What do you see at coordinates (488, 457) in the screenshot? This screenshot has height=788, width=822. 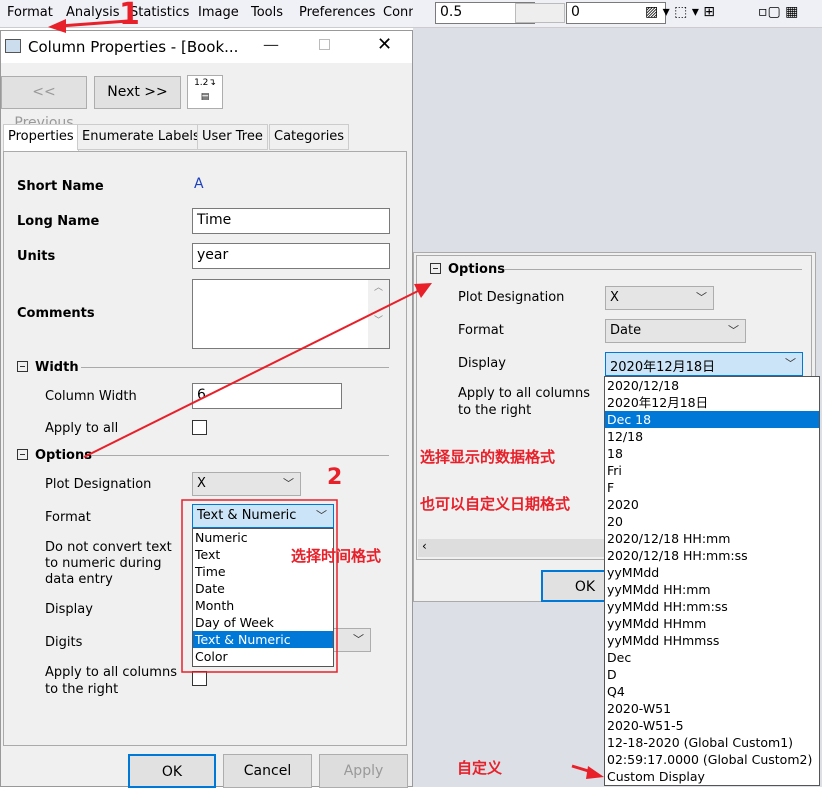 I see `annotation-choose-display: 选择显示的数据格式` at bounding box center [488, 457].